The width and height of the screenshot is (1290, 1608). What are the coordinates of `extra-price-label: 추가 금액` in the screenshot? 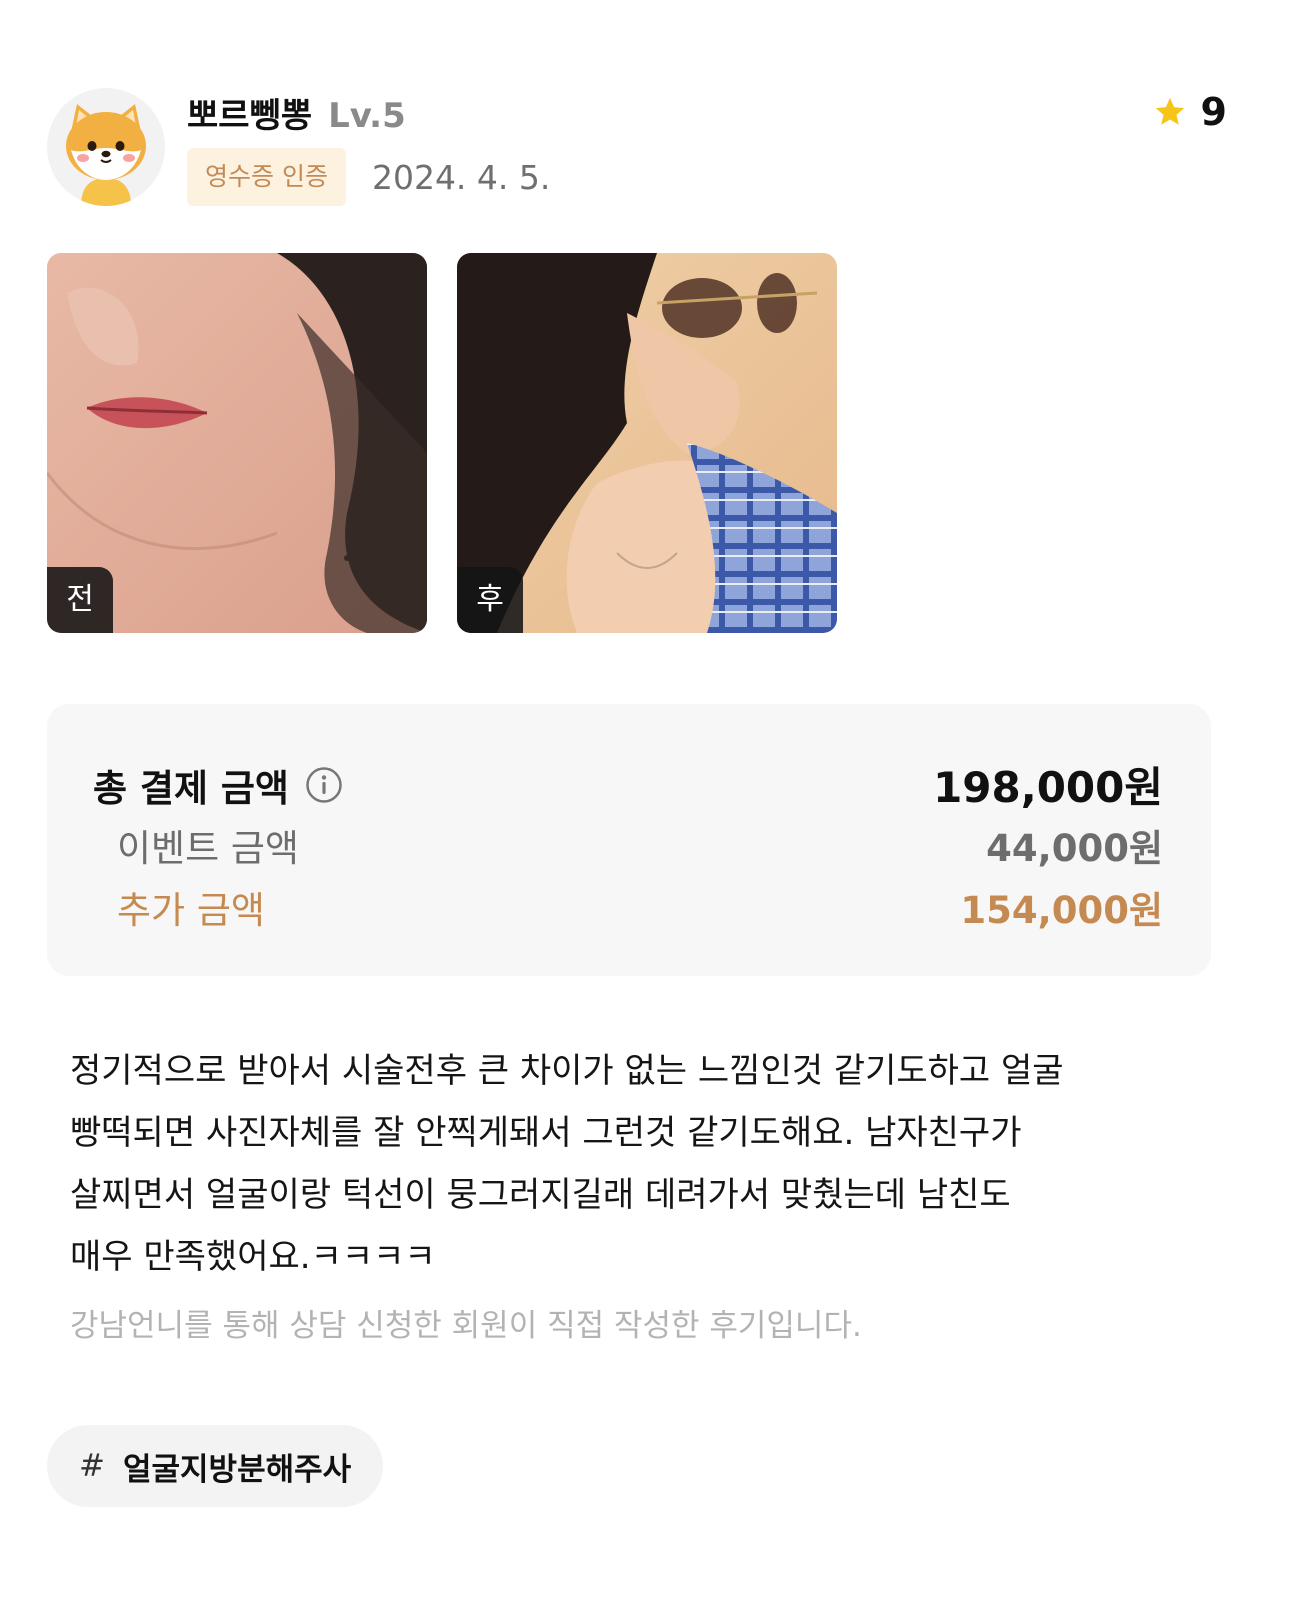 It's located at (191, 910).